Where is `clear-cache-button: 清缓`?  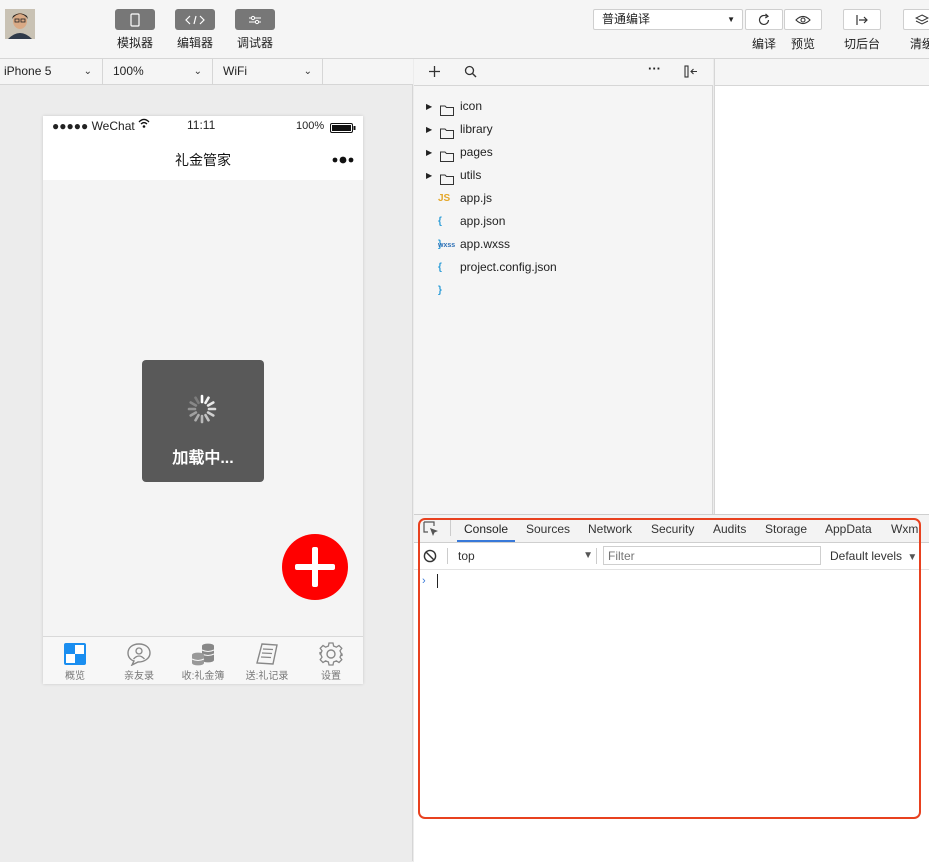
clear-cache-button: 清缓 is located at coordinates (916, 30).